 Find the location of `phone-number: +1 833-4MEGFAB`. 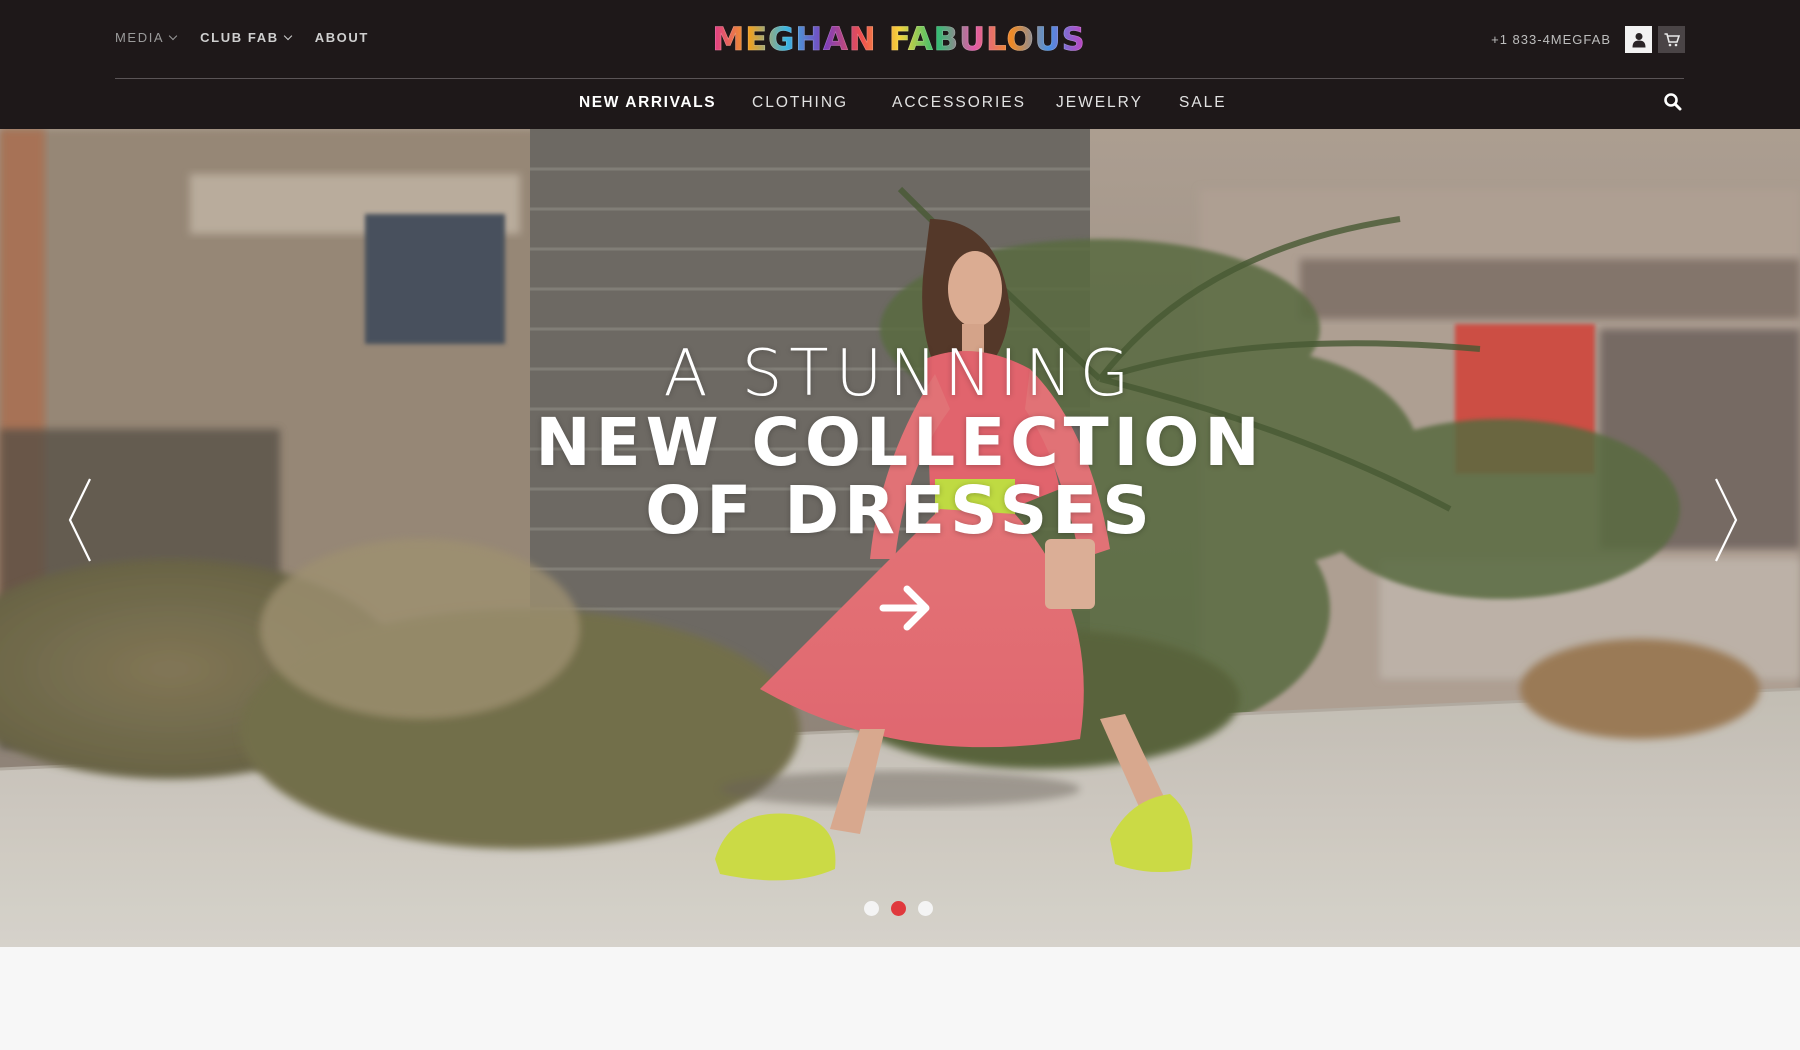

phone-number: +1 833-4MEGFAB is located at coordinates (1551, 39).